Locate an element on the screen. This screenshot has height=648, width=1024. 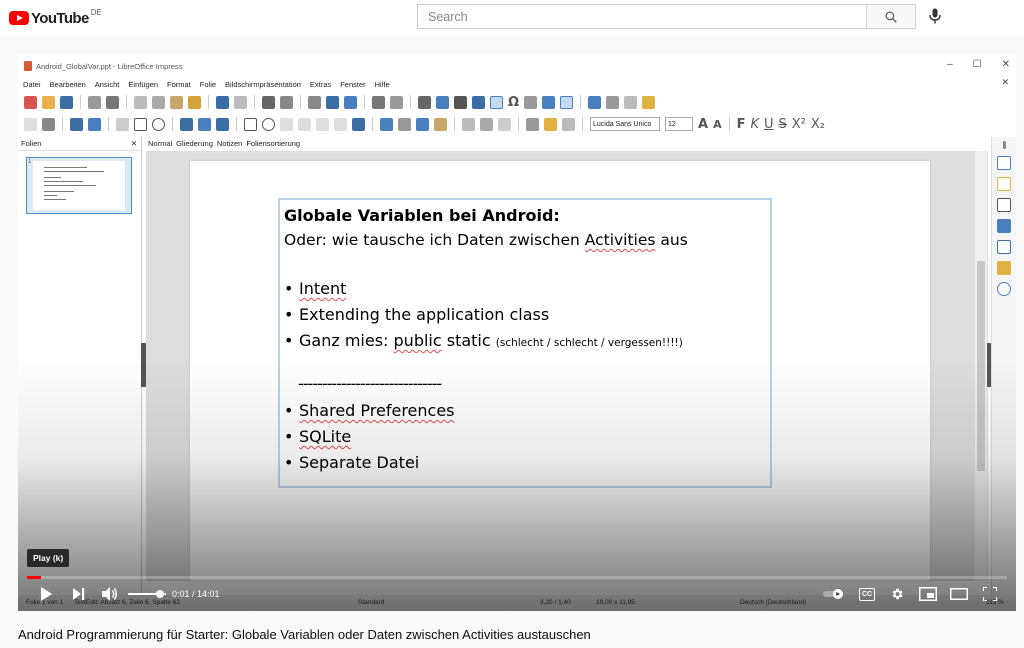
search-button is located at coordinates (891, 16).